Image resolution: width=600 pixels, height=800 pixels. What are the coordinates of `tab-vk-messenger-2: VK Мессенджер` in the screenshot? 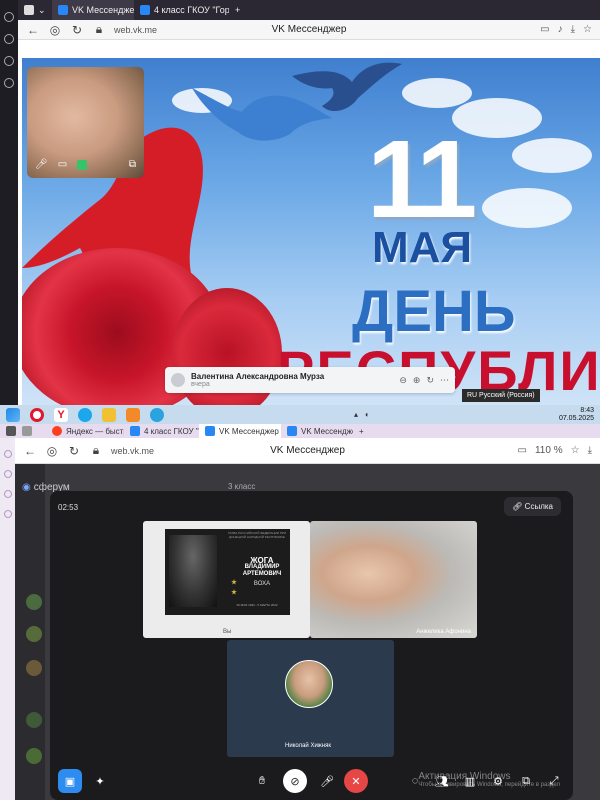 It's located at (317, 431).